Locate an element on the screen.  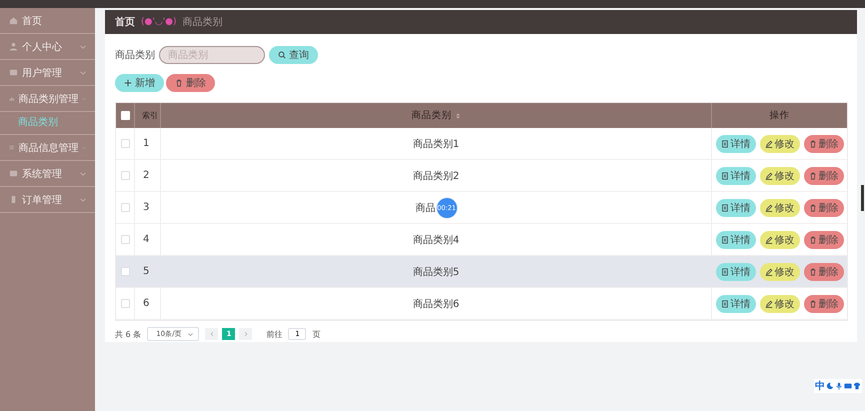
breadcrumb-current: 商品类别 is located at coordinates (202, 22).